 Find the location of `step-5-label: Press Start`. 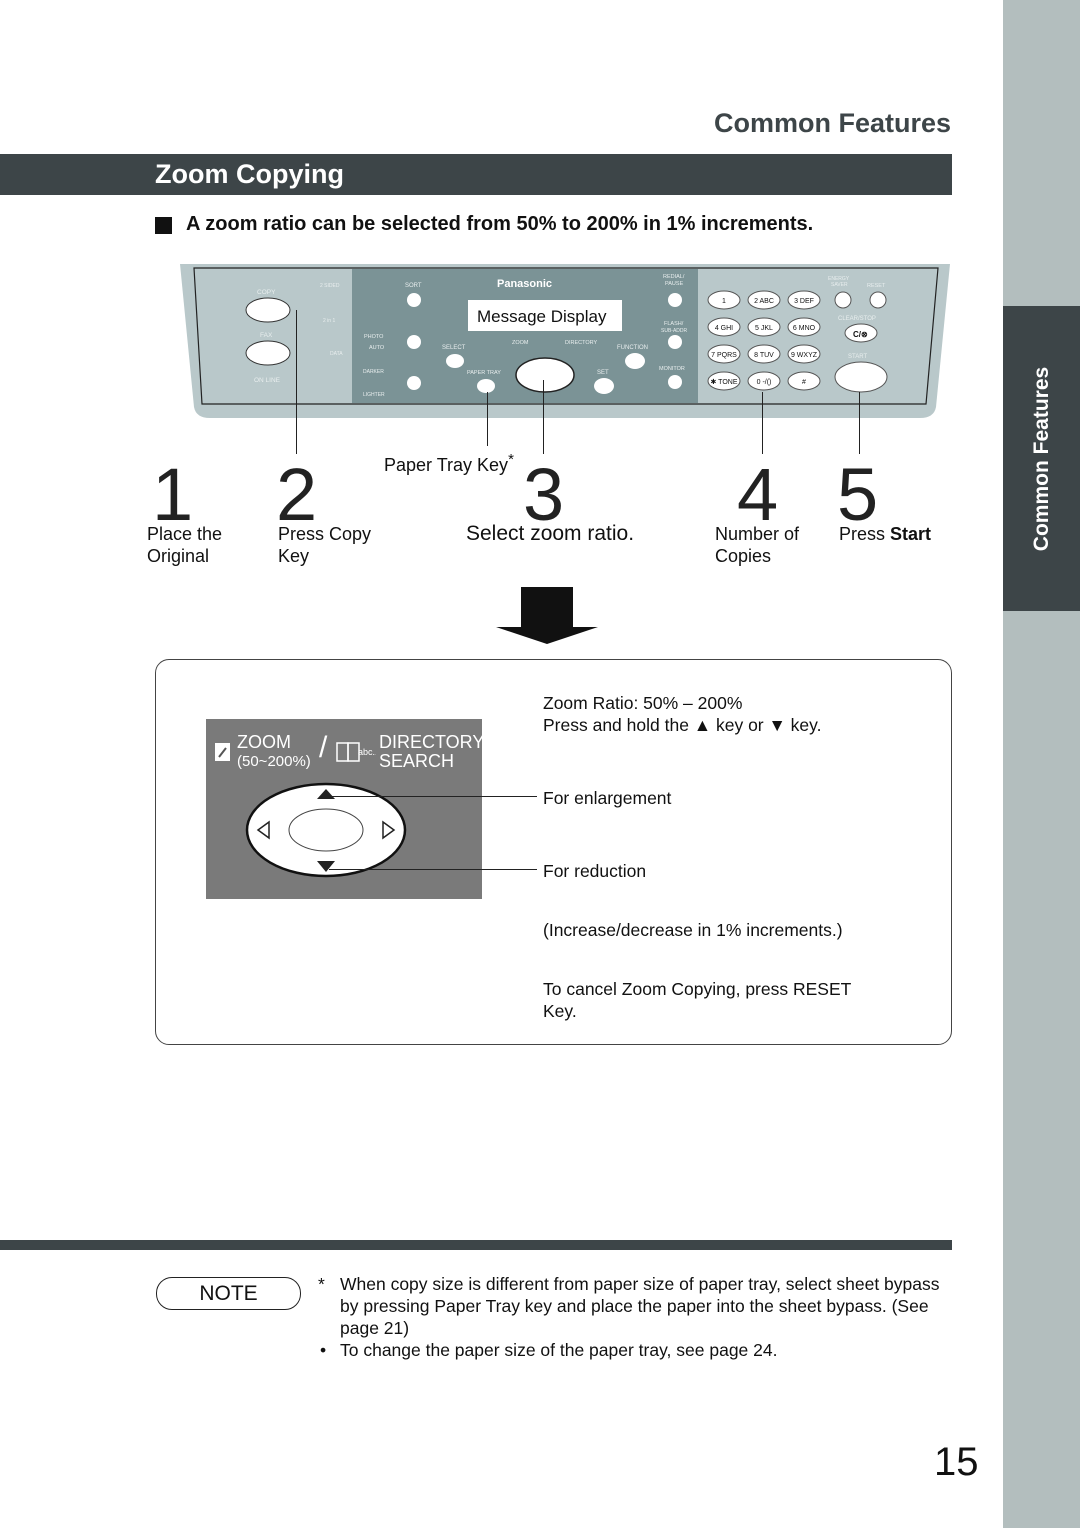

step-5-label: Press Start is located at coordinates (885, 534).